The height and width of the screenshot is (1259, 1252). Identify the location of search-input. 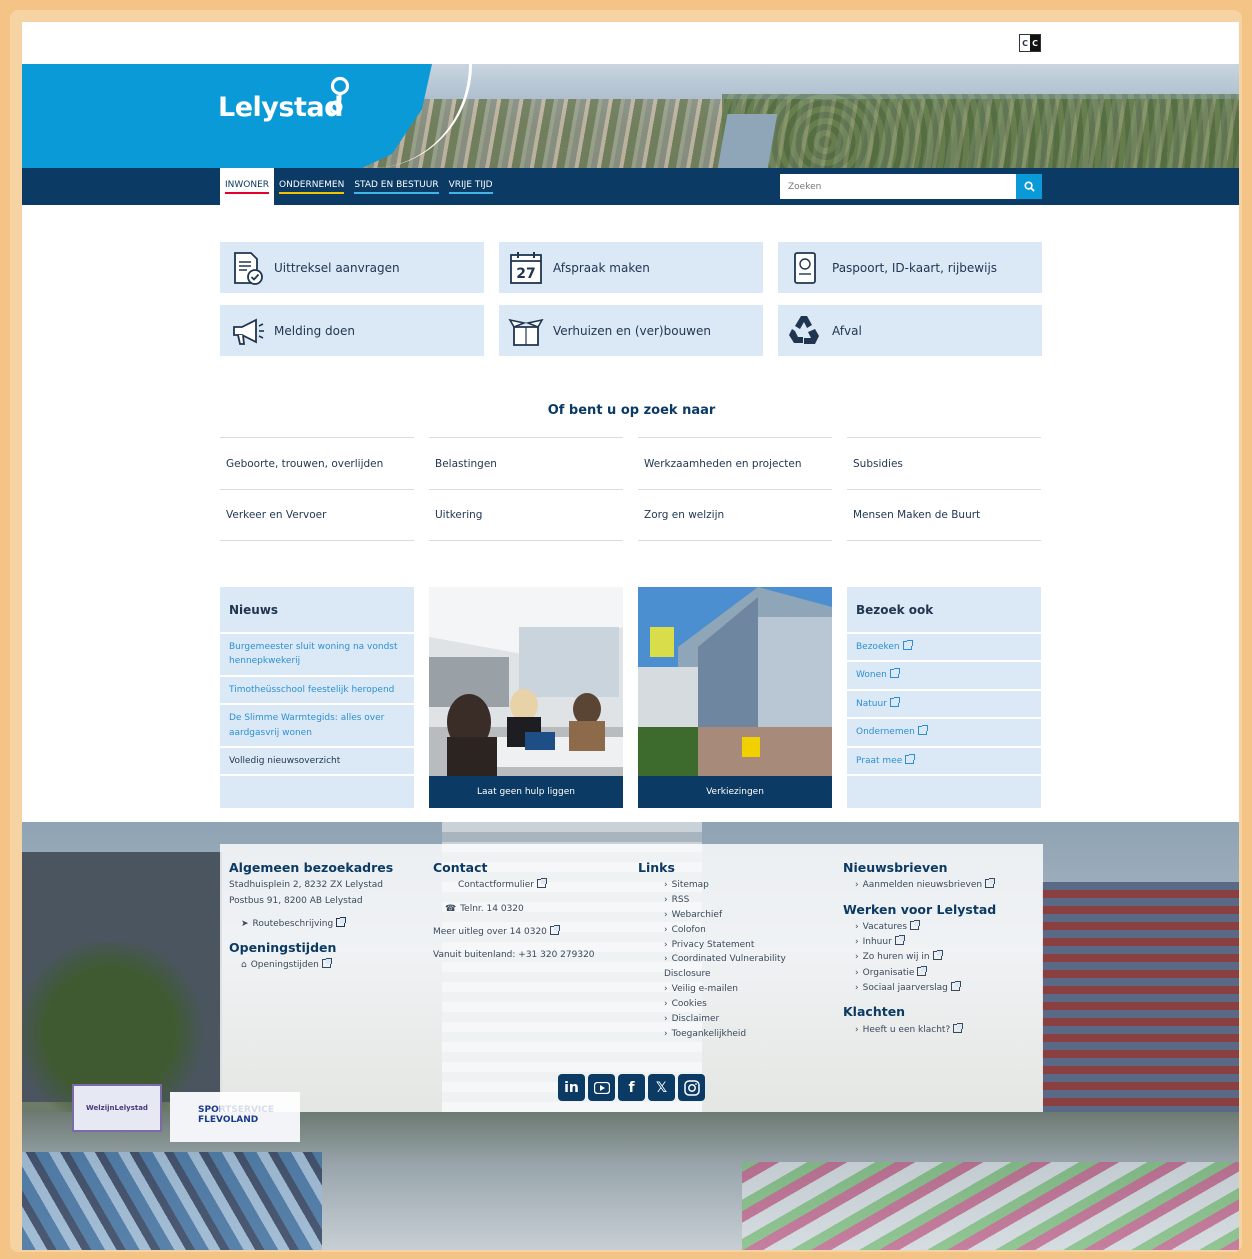
(898, 186).